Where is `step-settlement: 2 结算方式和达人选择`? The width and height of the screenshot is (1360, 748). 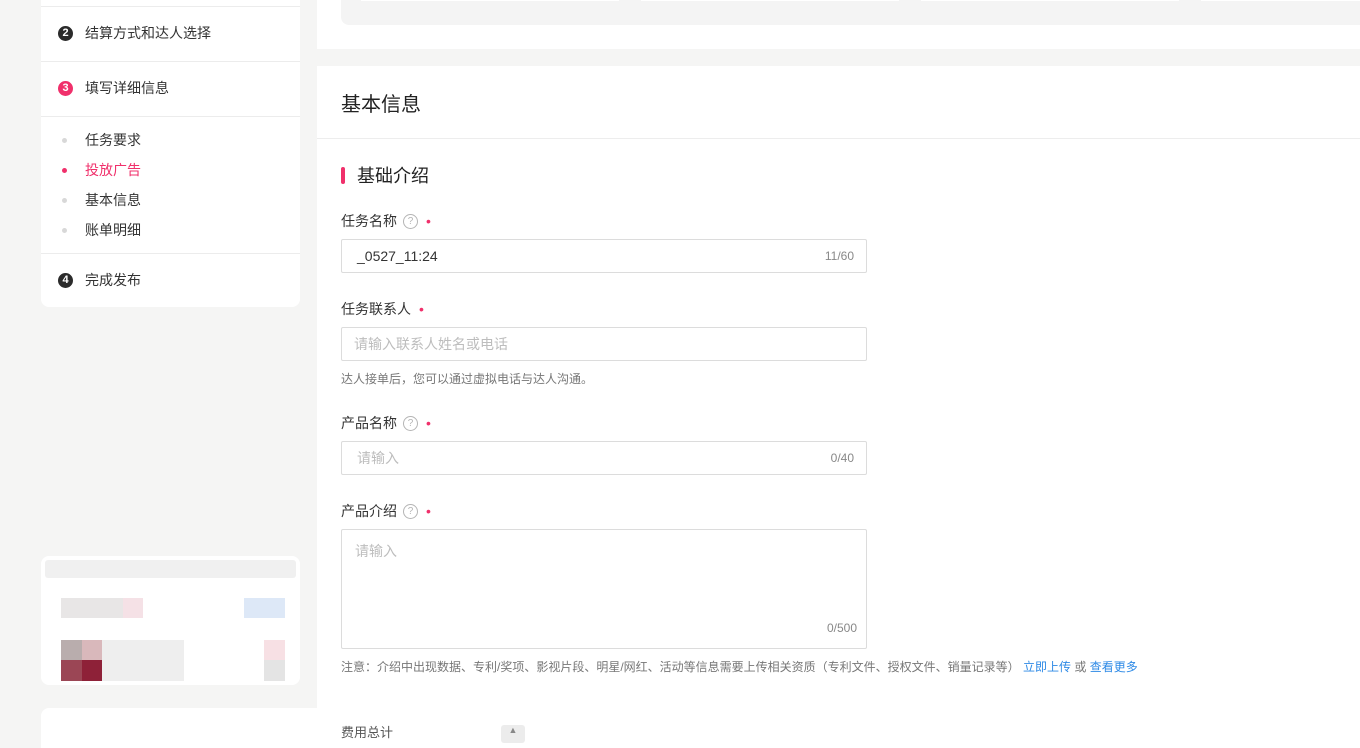 step-settlement: 2 结算方式和达人选择 is located at coordinates (170, 33).